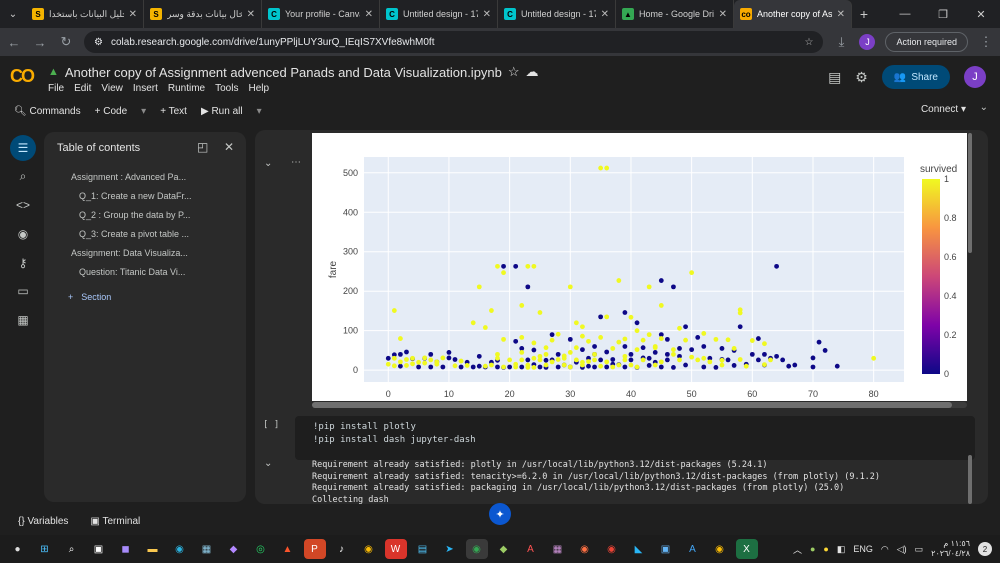  What do you see at coordinates (885, 549) in the screenshot?
I see `wifi-icon: ◠` at bounding box center [885, 549].